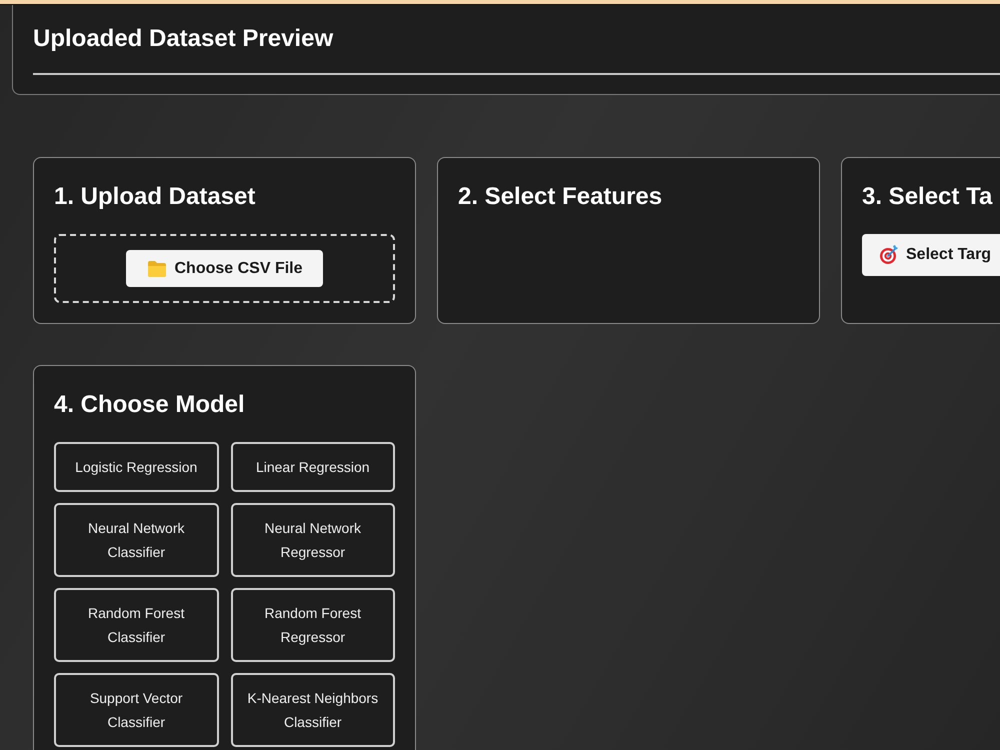 The width and height of the screenshot is (1000, 750). Describe the element at coordinates (149, 404) in the screenshot. I see `card-title: 4. Choose Model` at that location.